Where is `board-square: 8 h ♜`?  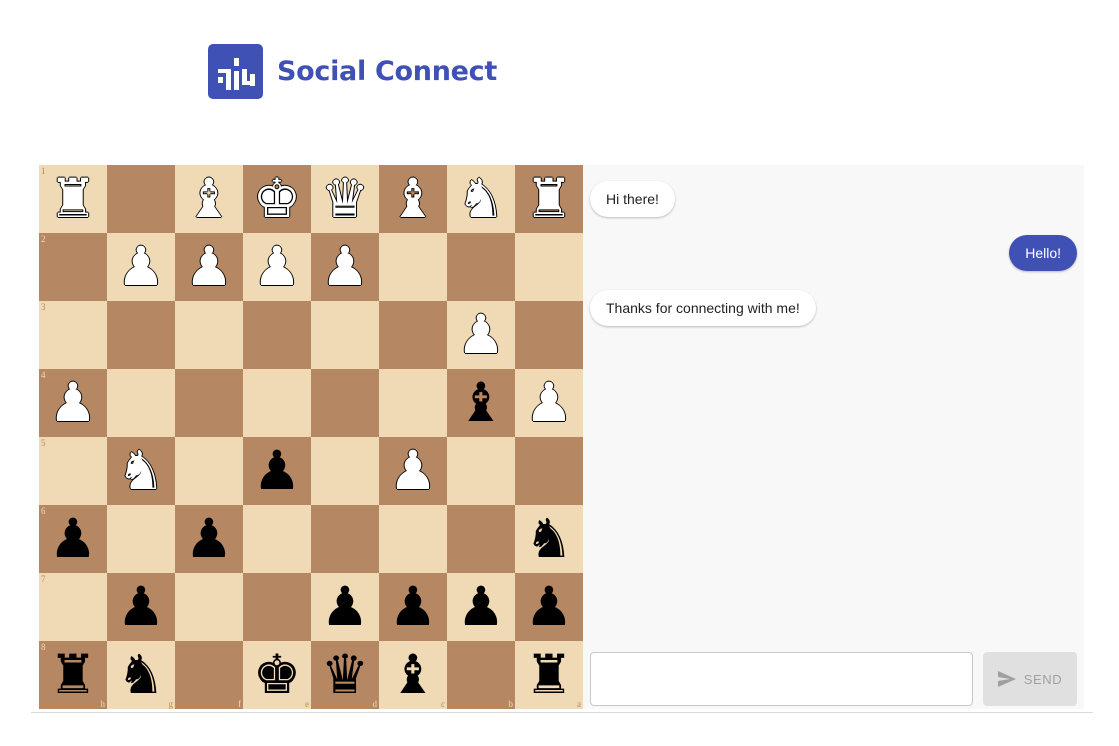 board-square: 8 h ♜ is located at coordinates (73, 675).